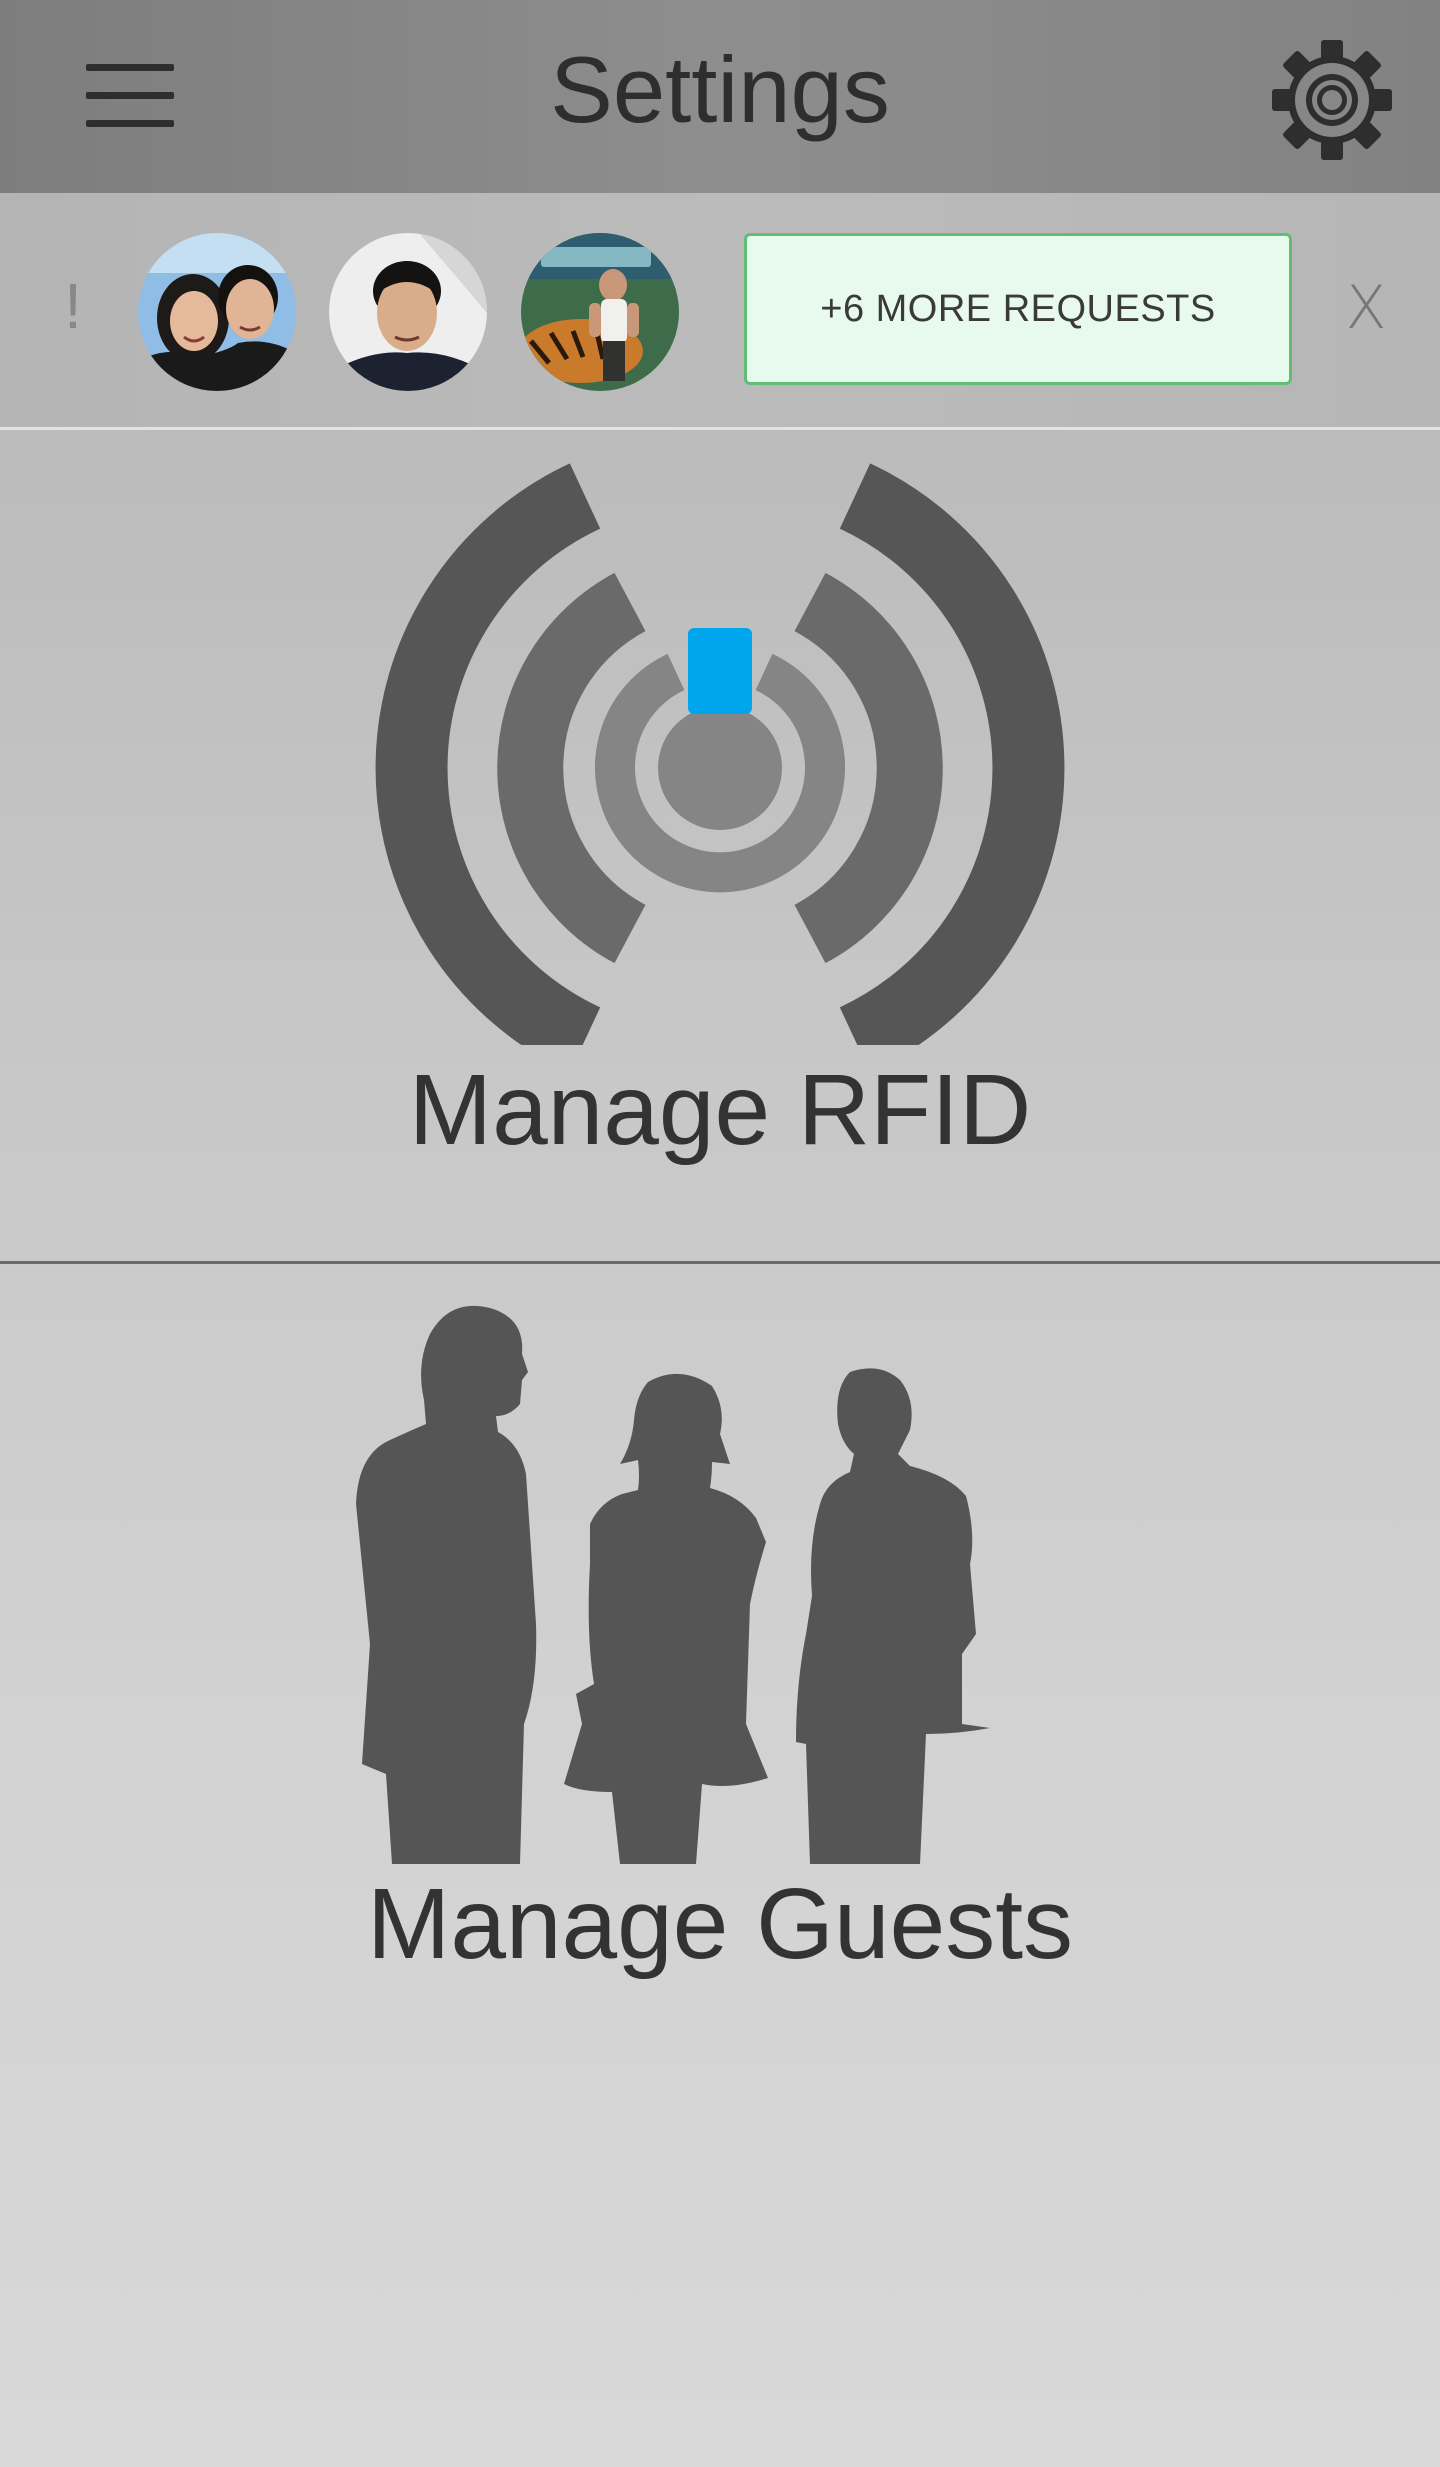  Describe the element at coordinates (217, 312) in the screenshot. I see `request-avatar-couple` at that location.